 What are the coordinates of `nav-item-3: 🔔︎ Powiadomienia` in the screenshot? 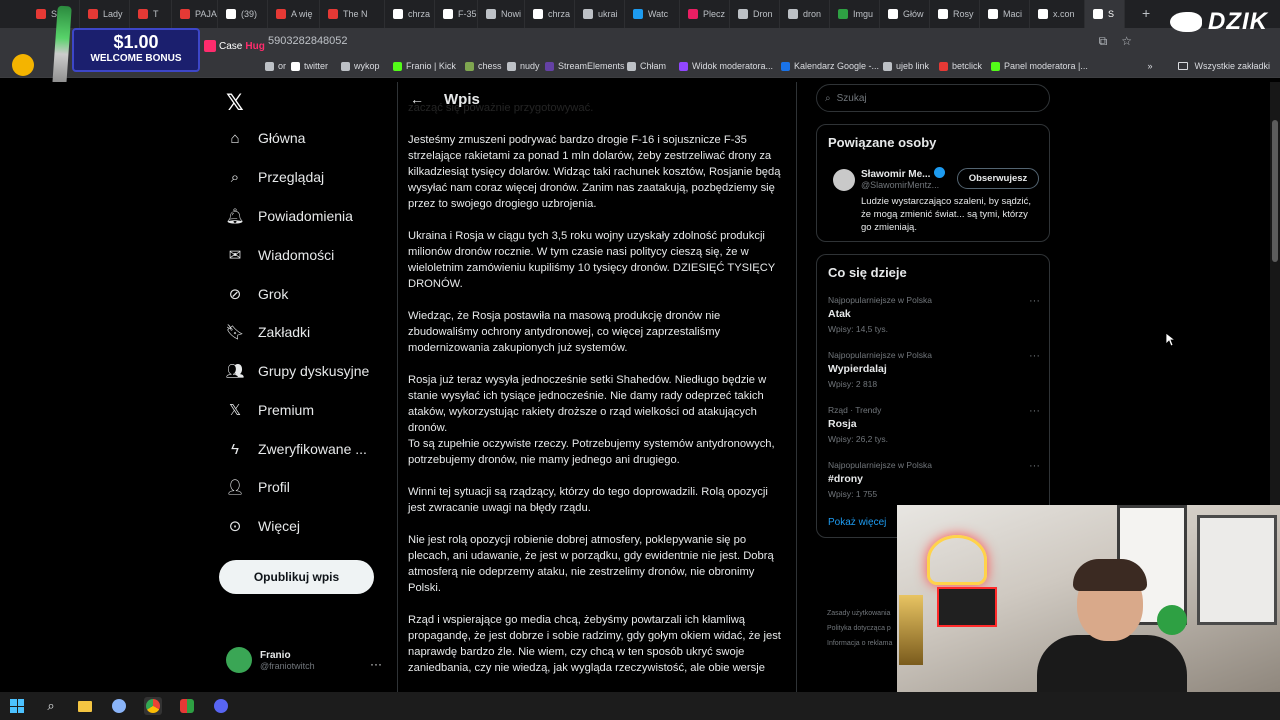 It's located at (289, 216).